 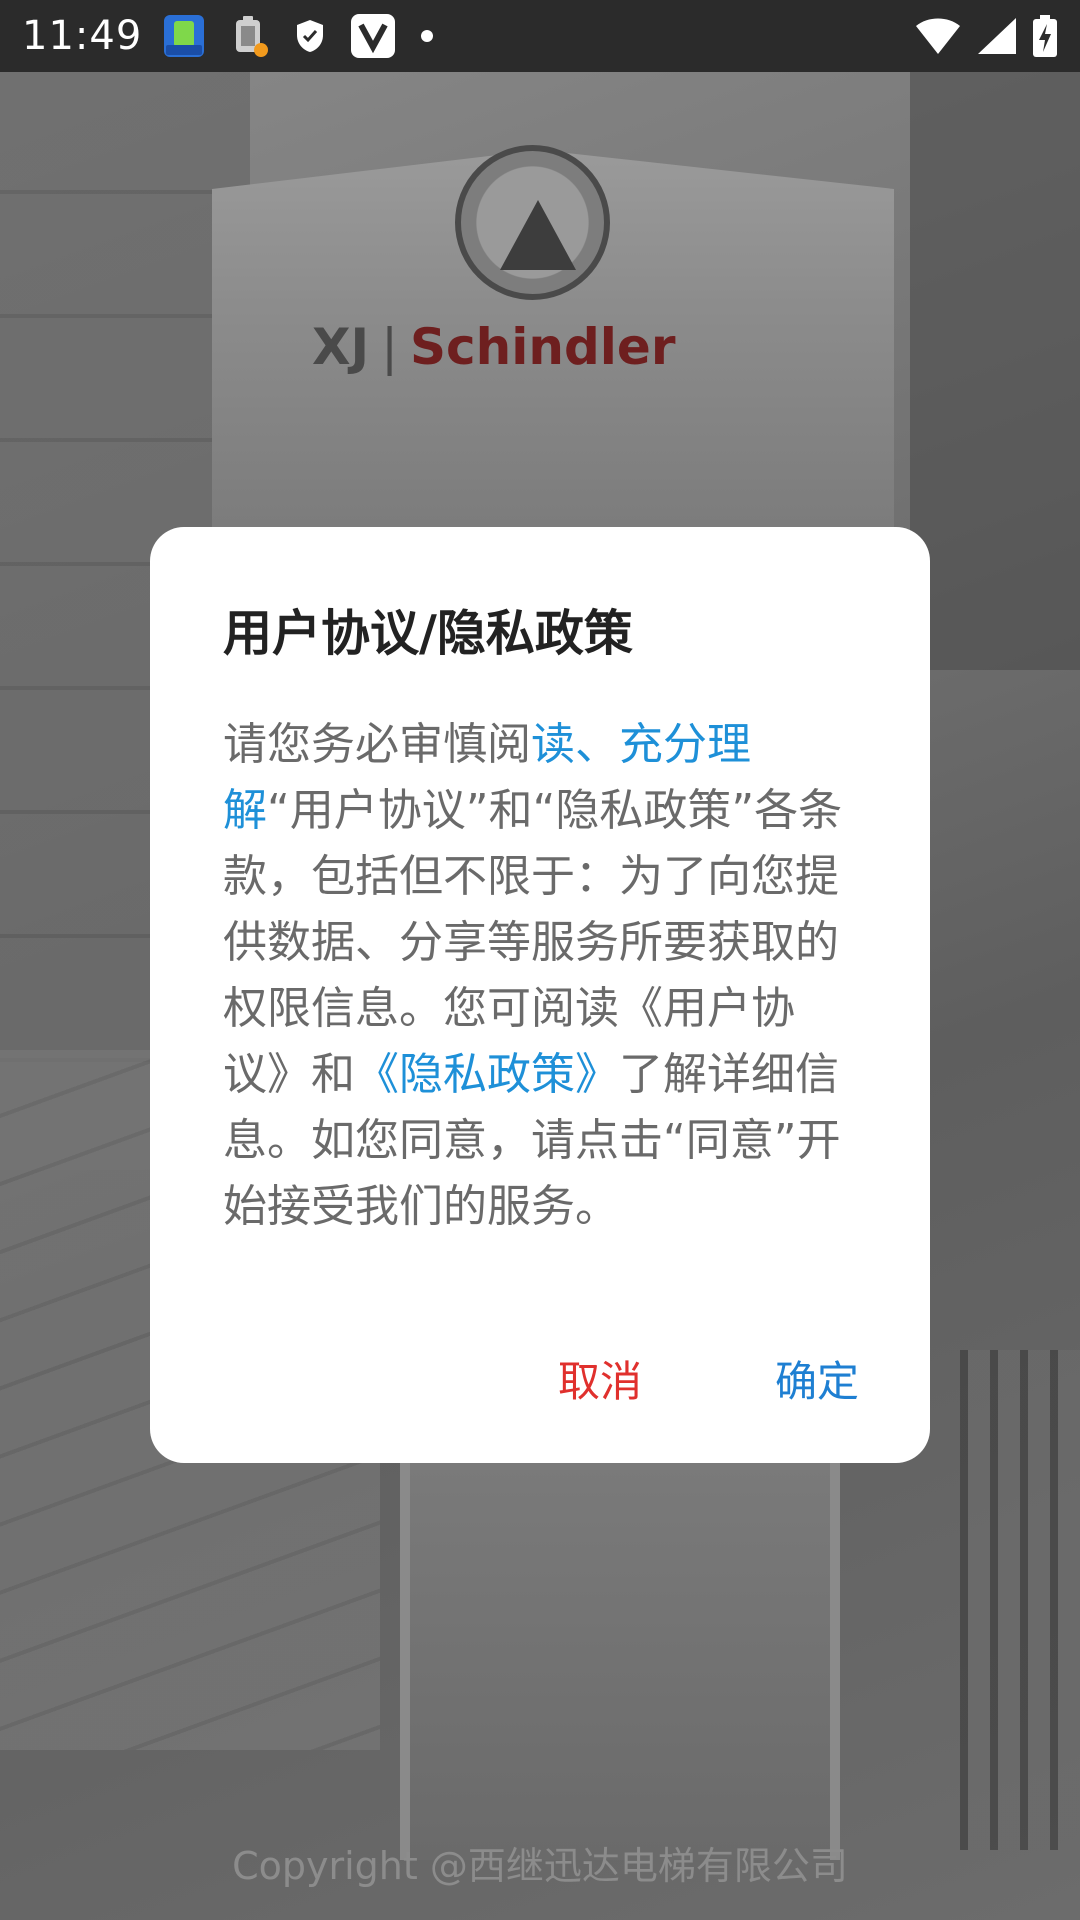 I want to click on background-railing, so click(x=1020, y=1600).